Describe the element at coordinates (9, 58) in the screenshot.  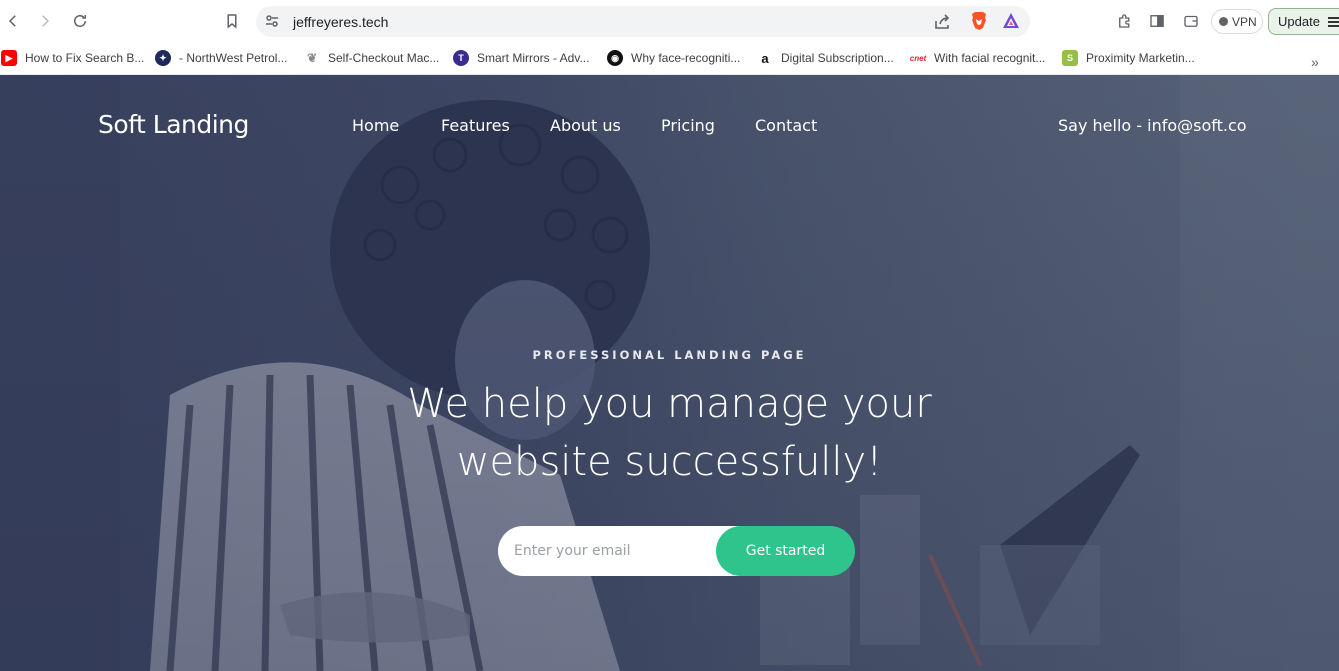
I see `youtube-icon: ▶` at that location.